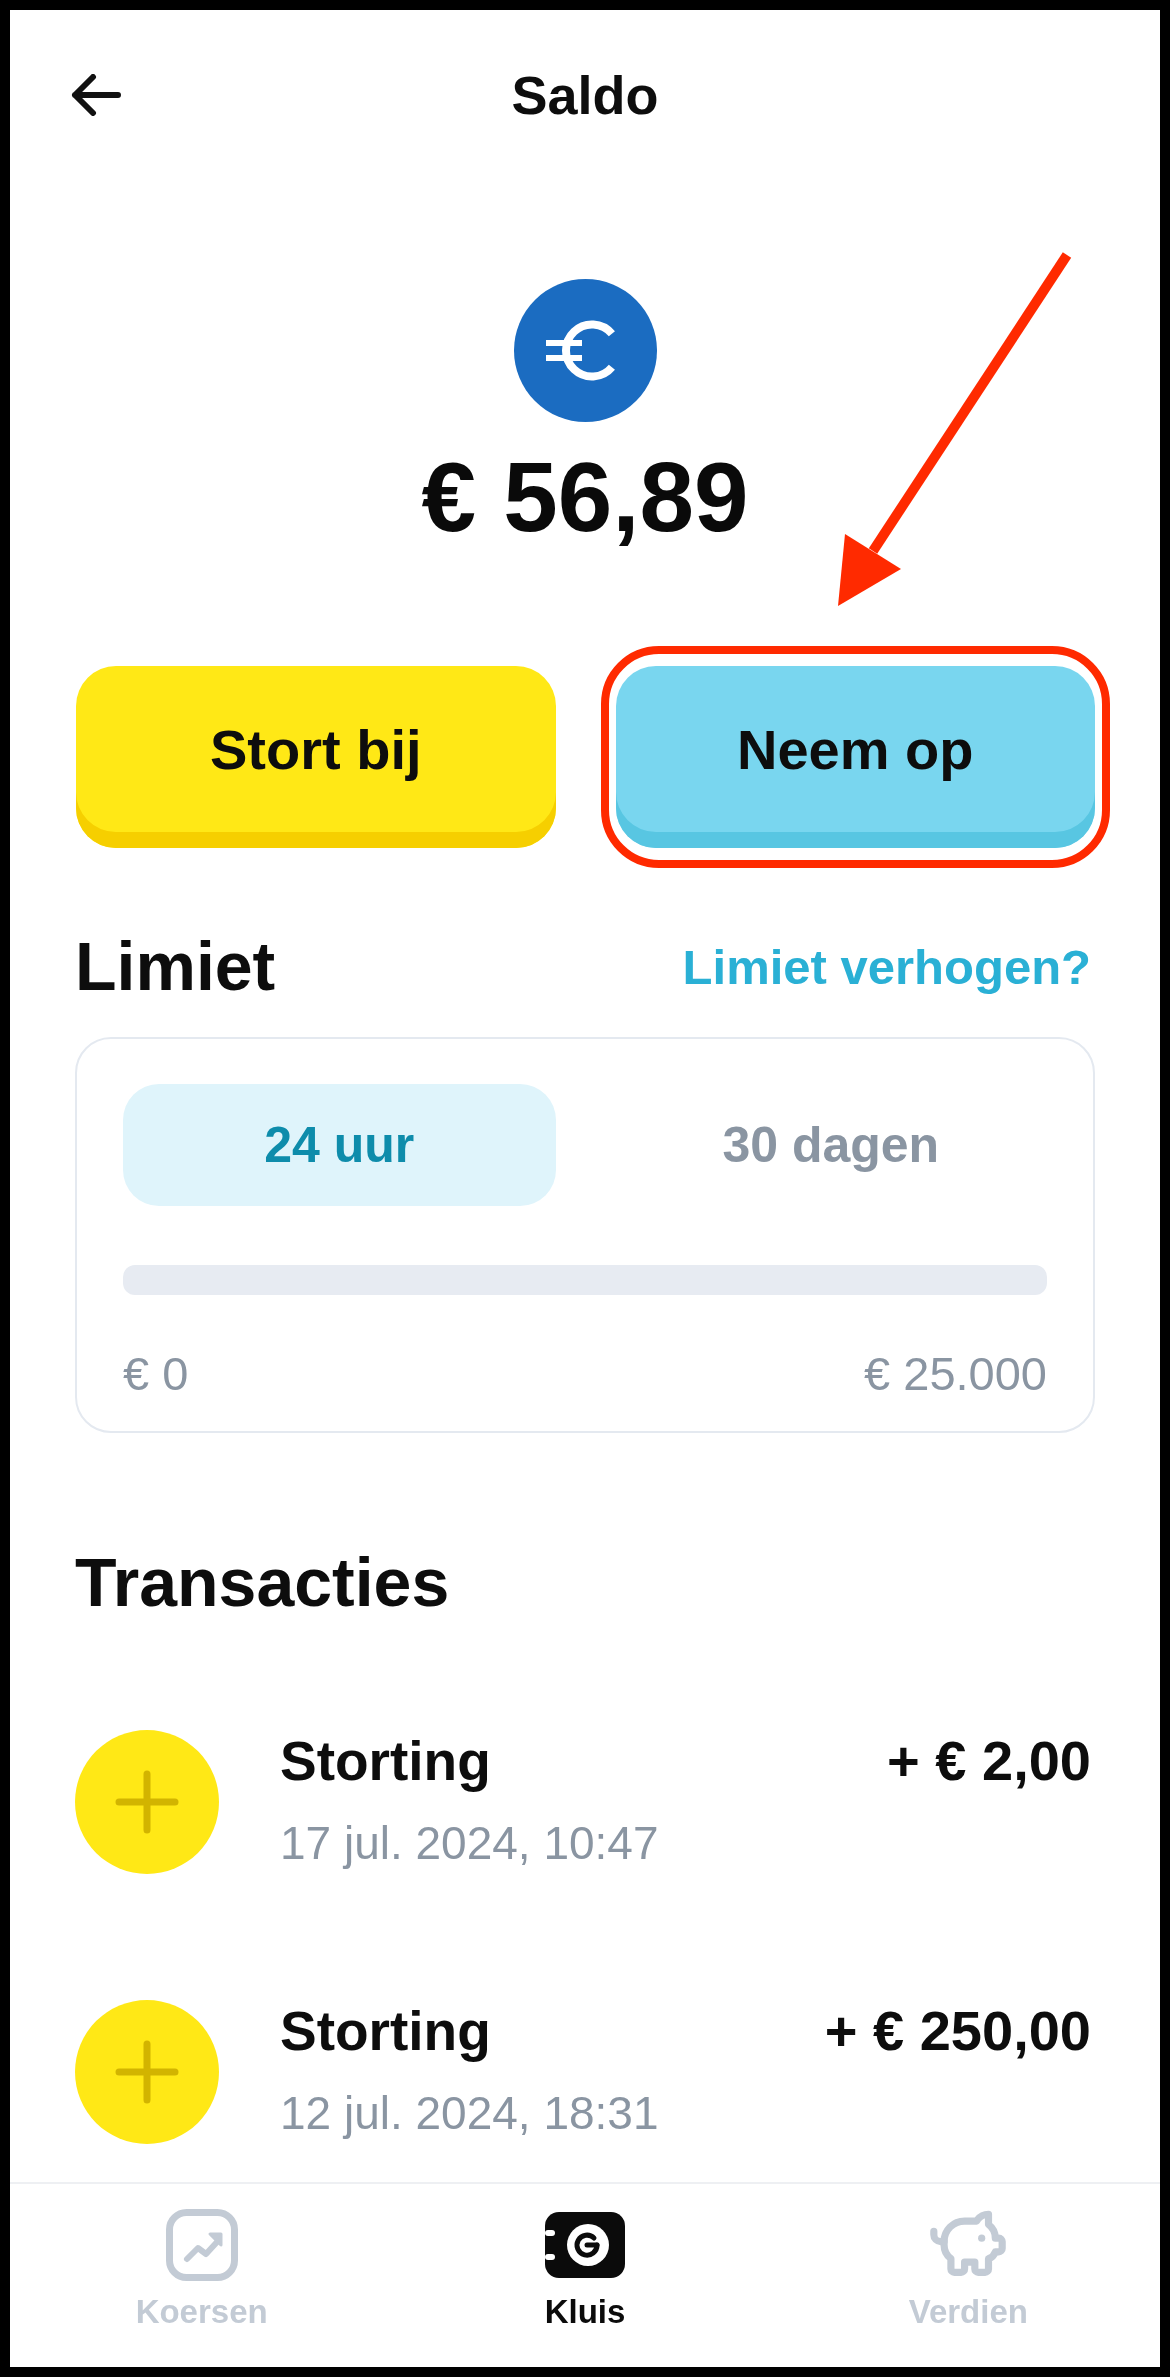 Image resolution: width=1170 pixels, height=2377 pixels. I want to click on balance-amount: € 56,89, so click(585, 497).